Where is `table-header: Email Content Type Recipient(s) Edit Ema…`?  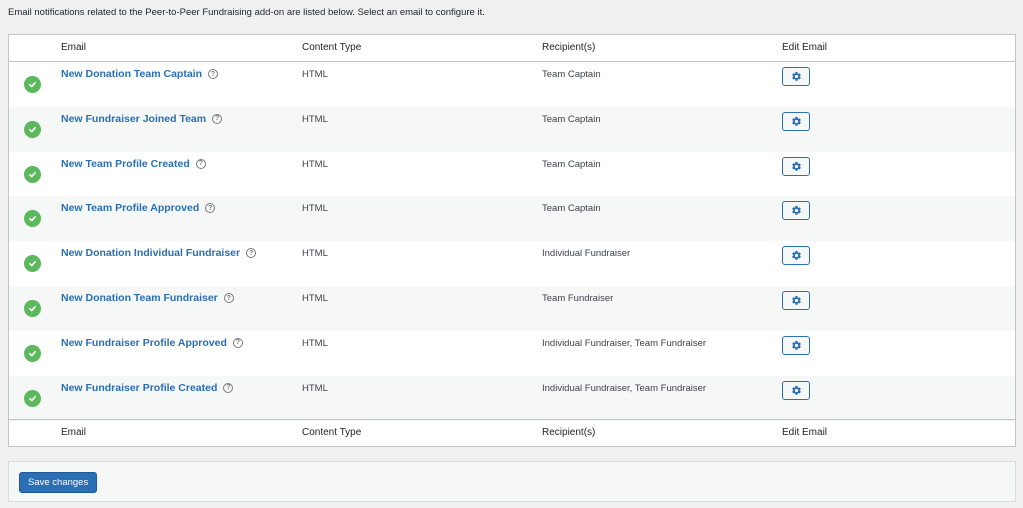 table-header: Email Content Type Recipient(s) Edit Ema… is located at coordinates (512, 48).